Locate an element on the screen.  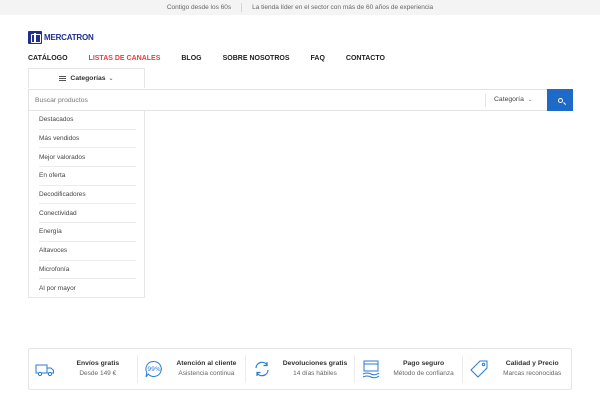
category-select-label: Categoría is located at coordinates (509, 99).